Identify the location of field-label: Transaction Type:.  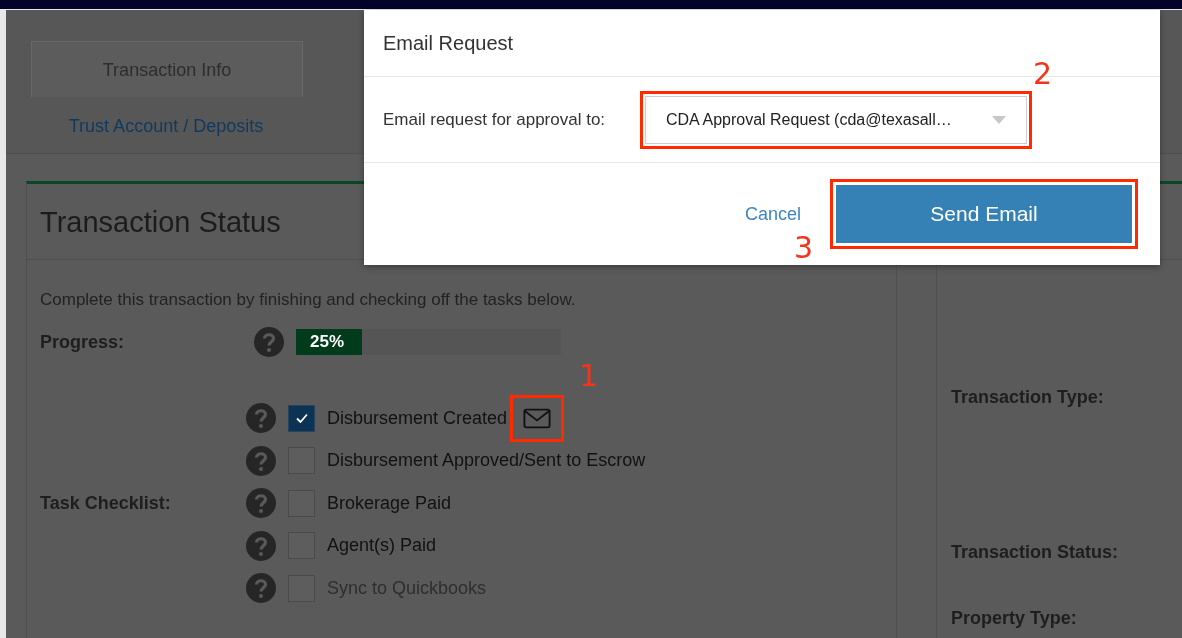
(1028, 397).